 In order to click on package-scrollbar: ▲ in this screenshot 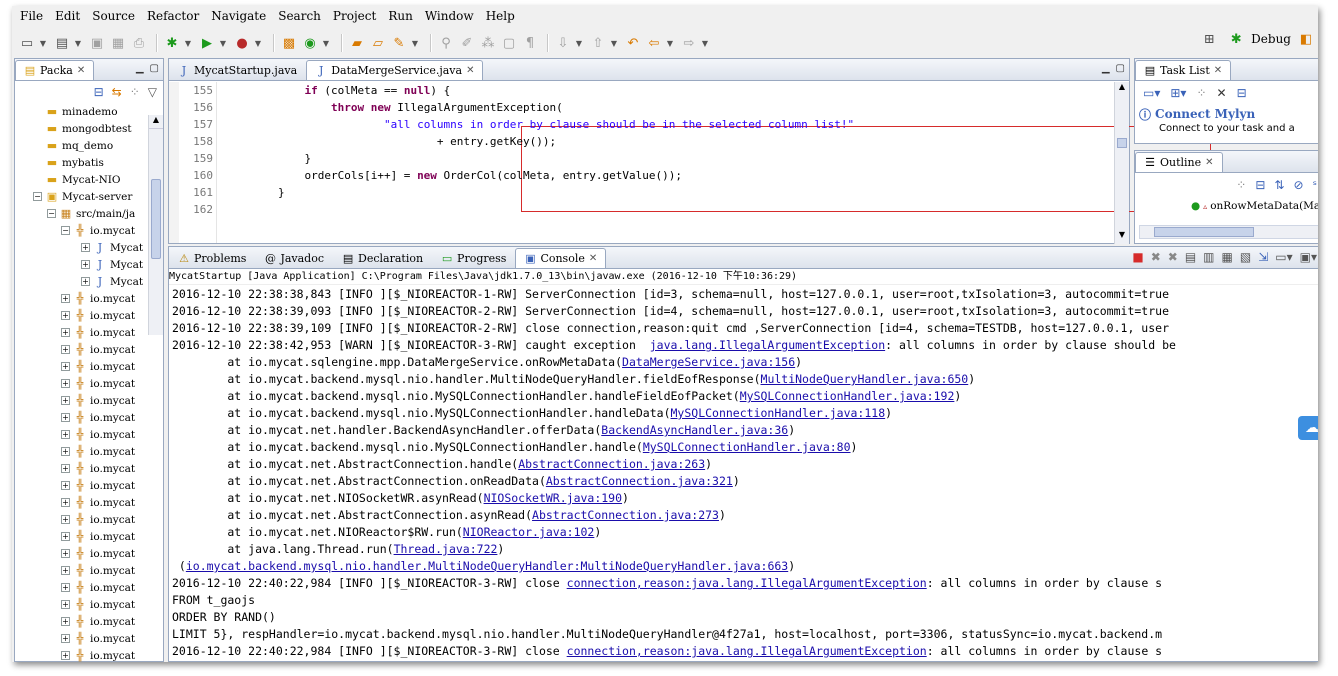, I will do `click(155, 225)`.